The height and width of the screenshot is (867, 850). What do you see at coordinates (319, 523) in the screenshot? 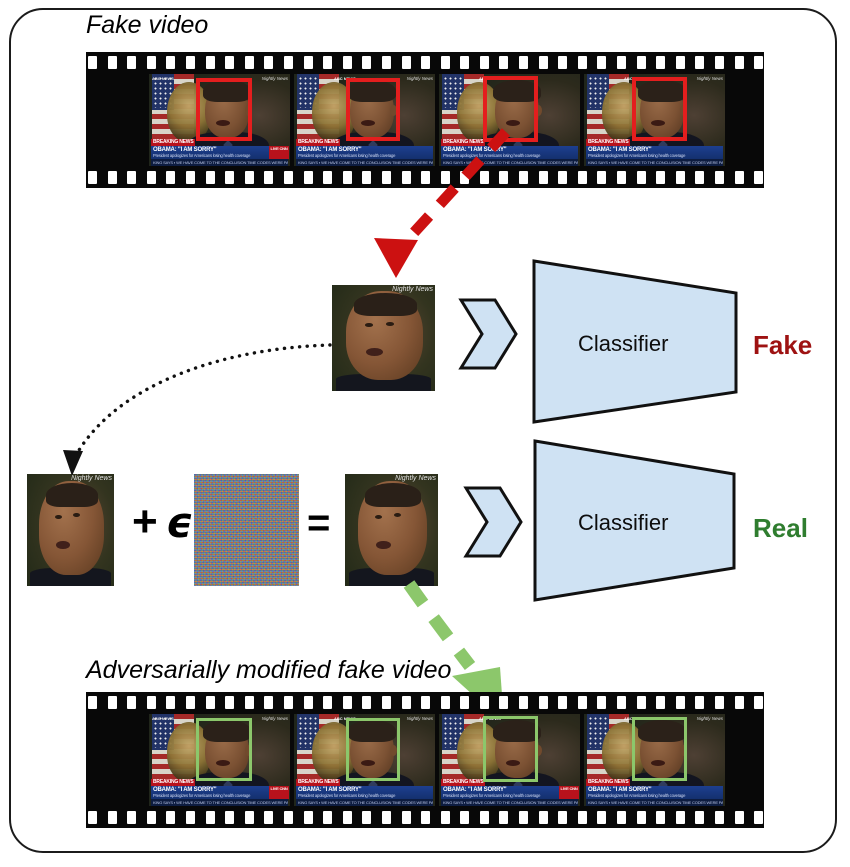
I see `equals-operator: =` at bounding box center [319, 523].